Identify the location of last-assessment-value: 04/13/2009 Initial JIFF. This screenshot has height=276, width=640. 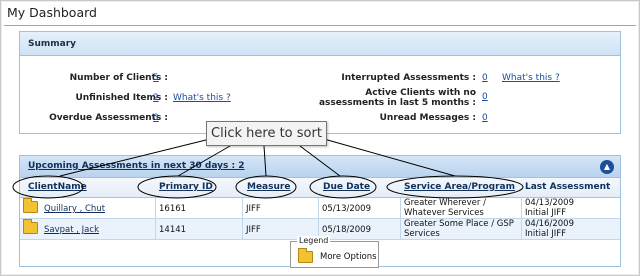
(549, 208).